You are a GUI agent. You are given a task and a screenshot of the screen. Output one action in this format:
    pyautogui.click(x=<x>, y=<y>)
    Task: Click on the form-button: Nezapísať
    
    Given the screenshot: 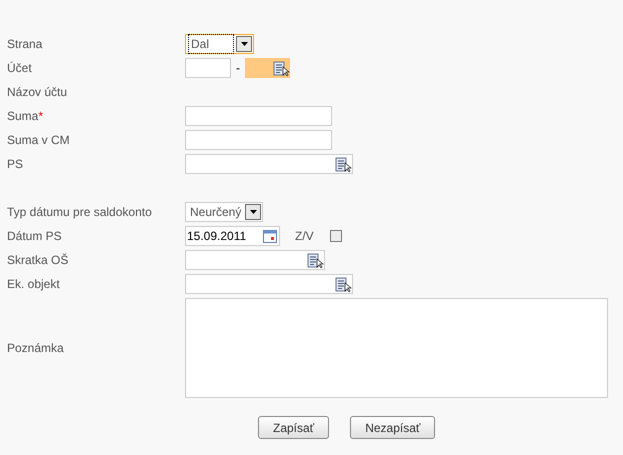 What is the action you would take?
    pyautogui.click(x=393, y=427)
    